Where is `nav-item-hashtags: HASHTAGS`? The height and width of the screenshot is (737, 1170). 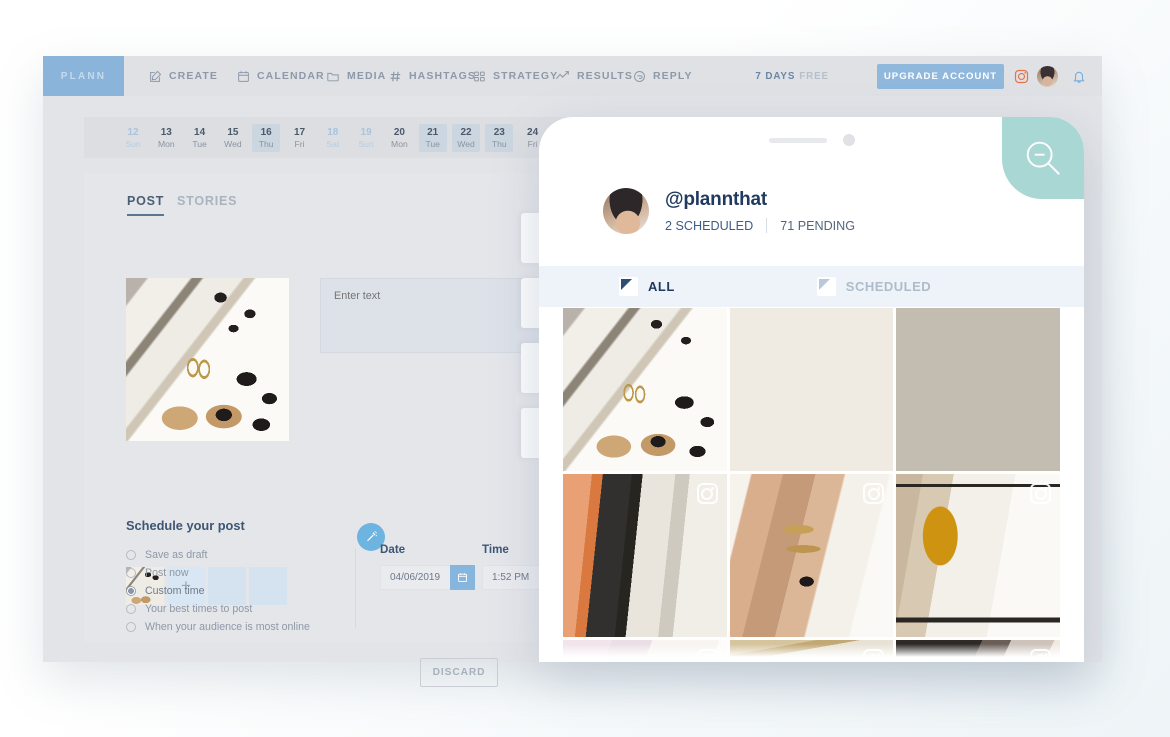
nav-item-hashtags: HASHTAGS is located at coordinates (432, 76).